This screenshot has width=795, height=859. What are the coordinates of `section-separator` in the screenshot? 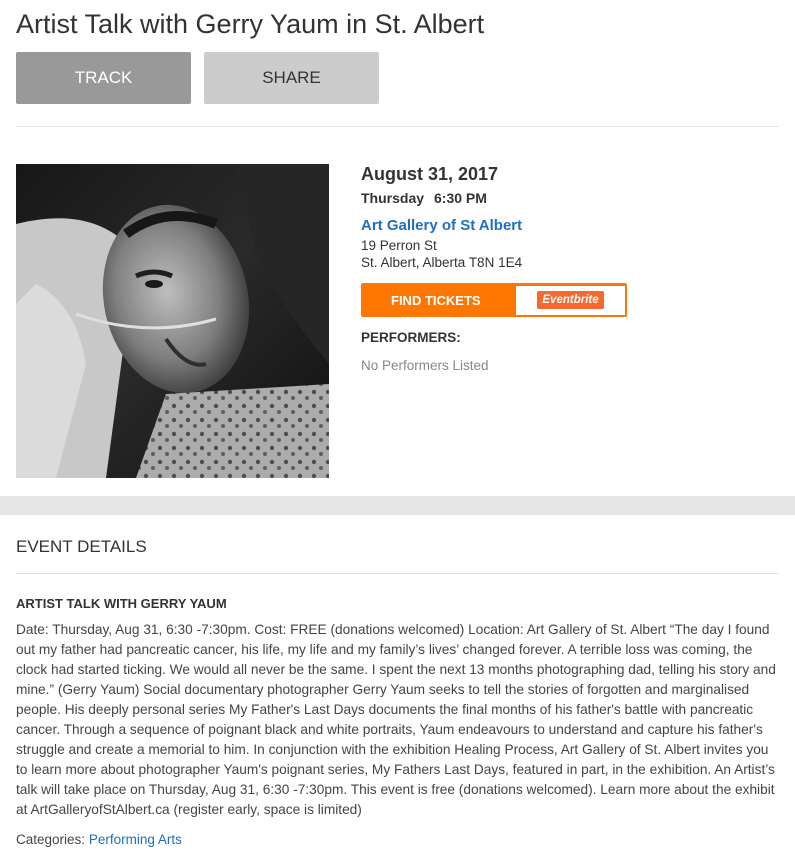 It's located at (397, 505).